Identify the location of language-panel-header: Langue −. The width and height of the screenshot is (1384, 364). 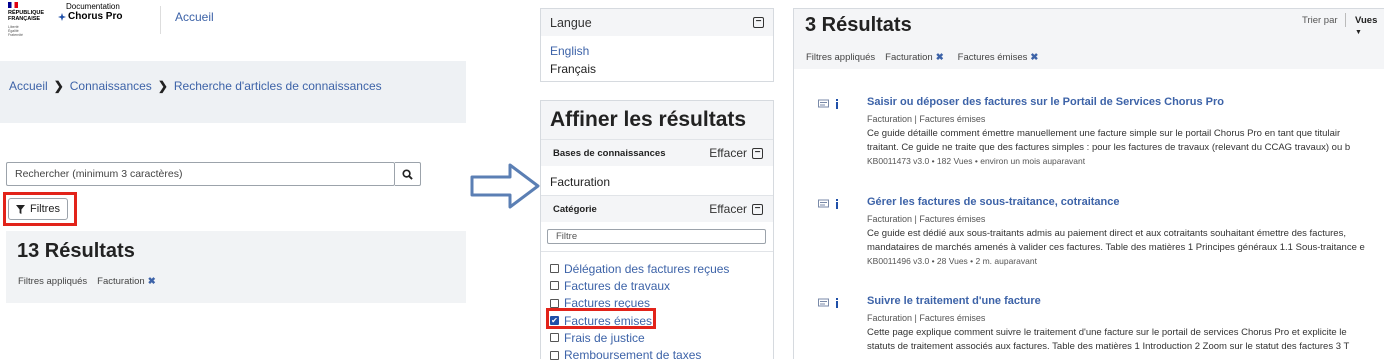
(657, 22).